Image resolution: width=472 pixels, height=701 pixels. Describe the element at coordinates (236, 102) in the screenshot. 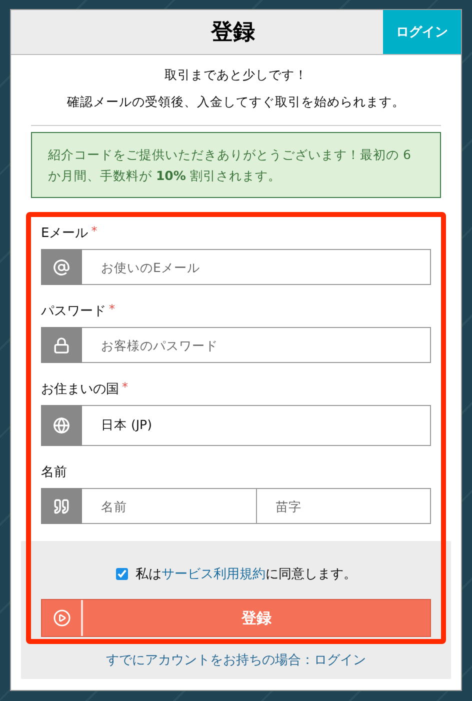

I see `intro-text: 確認メールの受領後、入金してすぐ取引を始められます。` at that location.